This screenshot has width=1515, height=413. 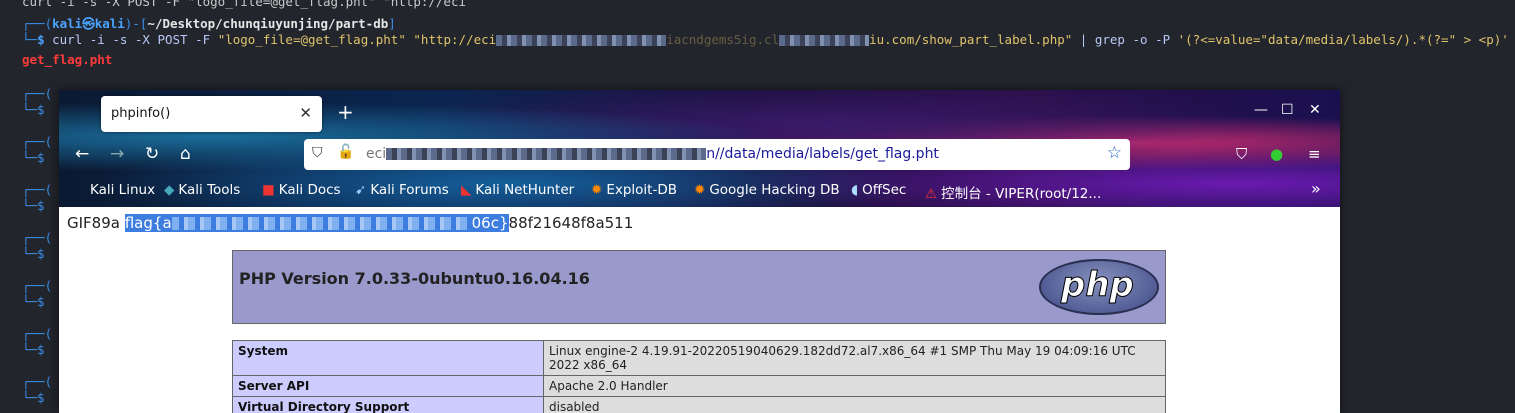 I want to click on nethunter-icon: ◣, so click(x=466, y=190).